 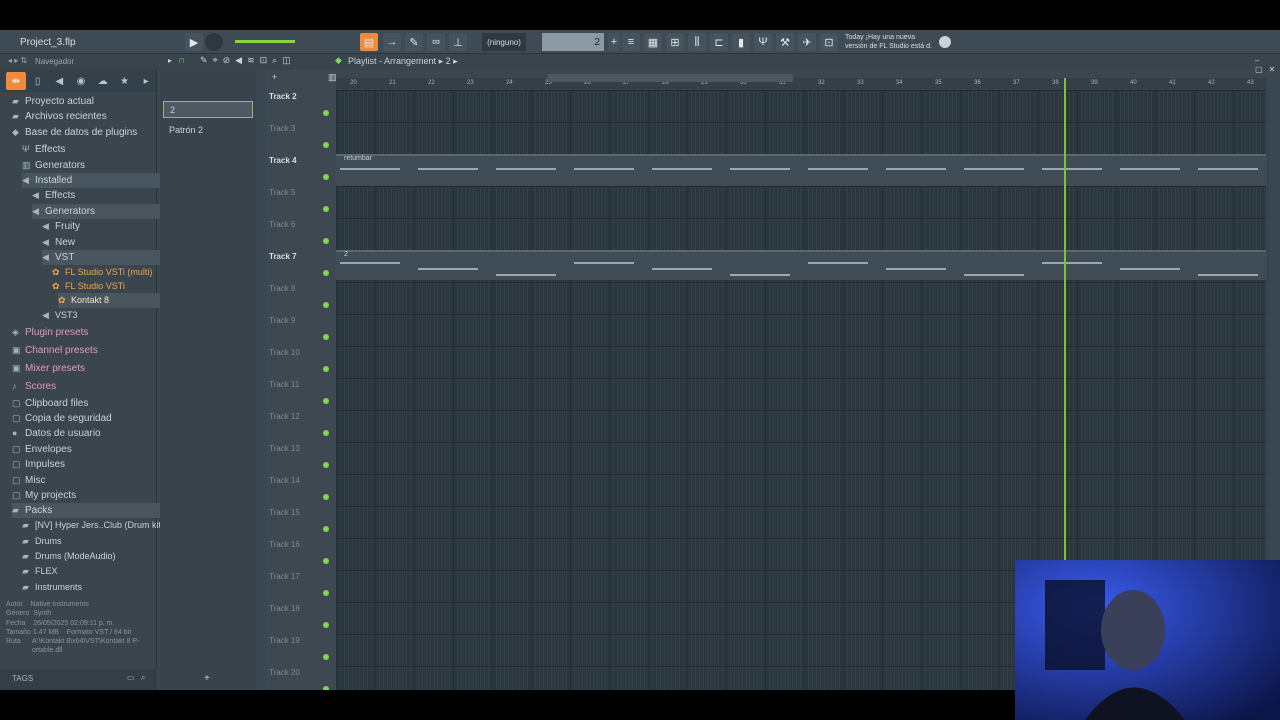 What do you see at coordinates (97, 525) in the screenshot?
I see `tree-item: ▰ [NV] Hyper Jers..Club (Drum kit)` at bounding box center [97, 525].